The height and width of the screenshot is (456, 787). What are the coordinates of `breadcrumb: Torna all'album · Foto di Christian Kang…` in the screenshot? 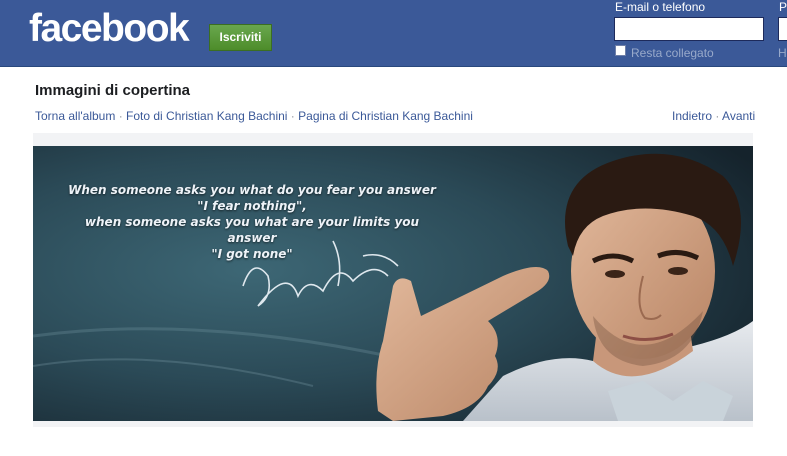 It's located at (254, 116).